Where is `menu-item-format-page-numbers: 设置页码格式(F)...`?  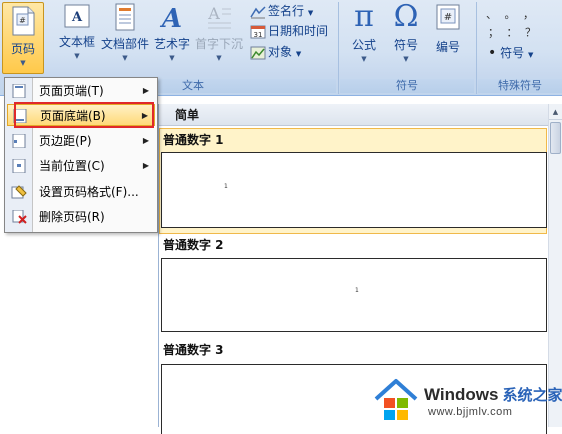
menu-item-format-page-numbers: 设置页码格式(F)... is located at coordinates (81, 192).